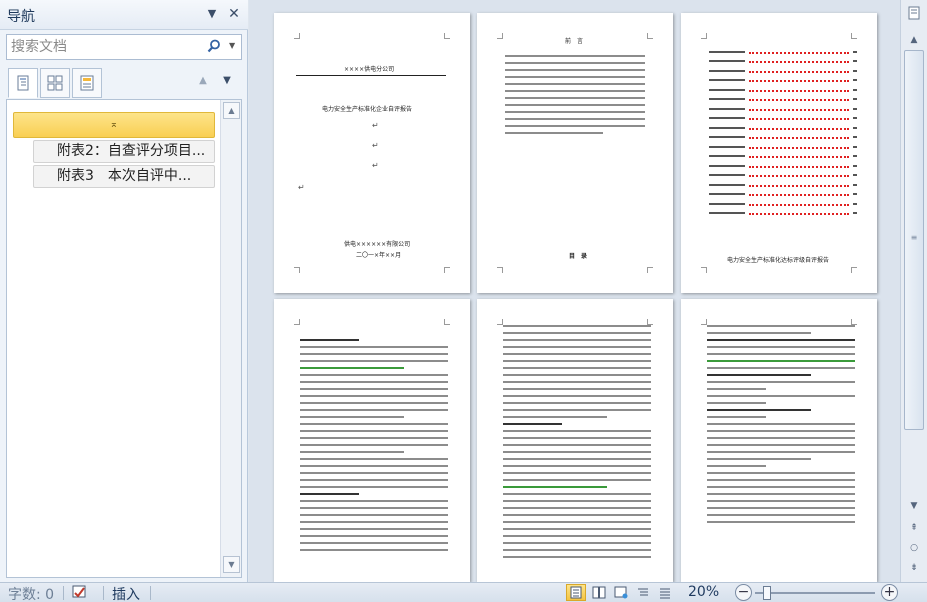 This screenshot has width=927, height=602. Describe the element at coordinates (767, 593) in the screenshot. I see `zoom-slider-thumb` at that location.